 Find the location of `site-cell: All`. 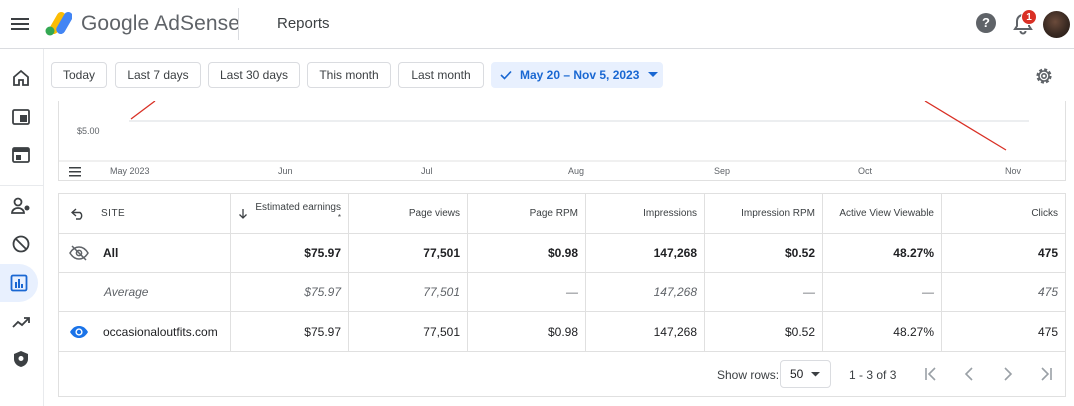

site-cell: All is located at coordinates (145, 253).